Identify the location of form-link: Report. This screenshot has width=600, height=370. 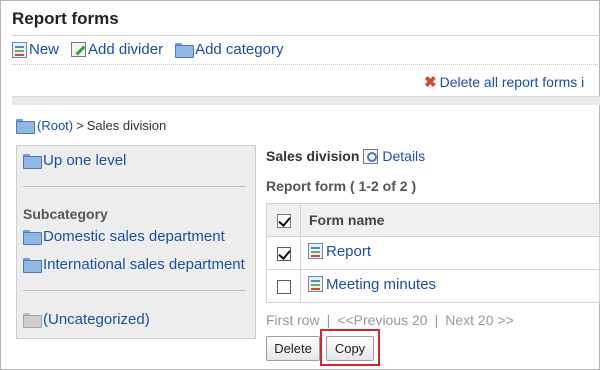
(339, 251).